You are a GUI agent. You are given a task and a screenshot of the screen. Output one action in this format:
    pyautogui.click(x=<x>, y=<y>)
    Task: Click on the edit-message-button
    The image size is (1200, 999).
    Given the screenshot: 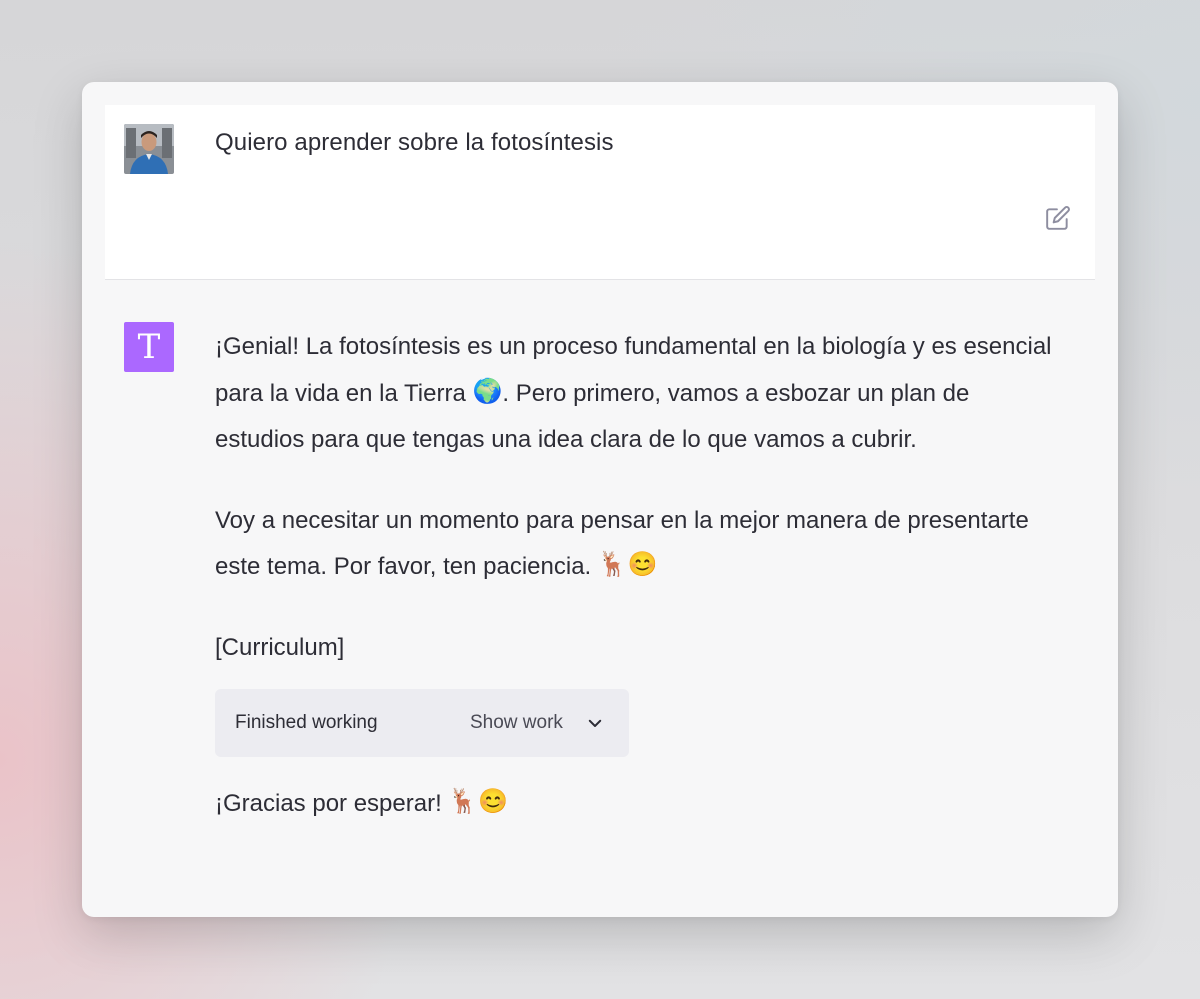 What is the action you would take?
    pyautogui.click(x=1058, y=218)
    